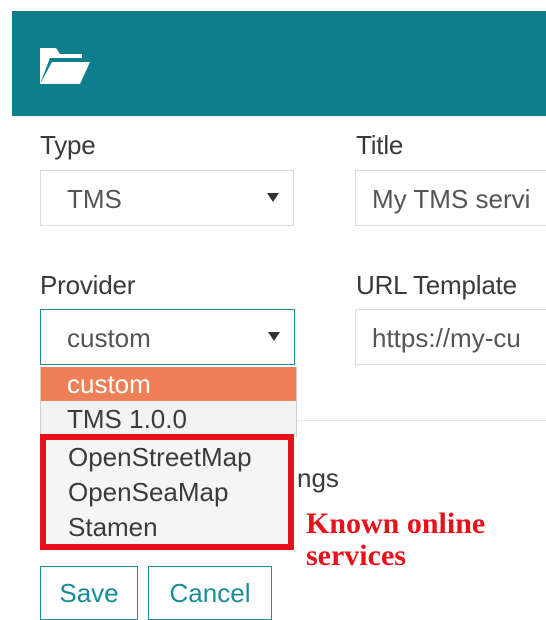 The image size is (546, 620). Describe the element at coordinates (64, 66) in the screenshot. I see `folder-open-icon` at that location.